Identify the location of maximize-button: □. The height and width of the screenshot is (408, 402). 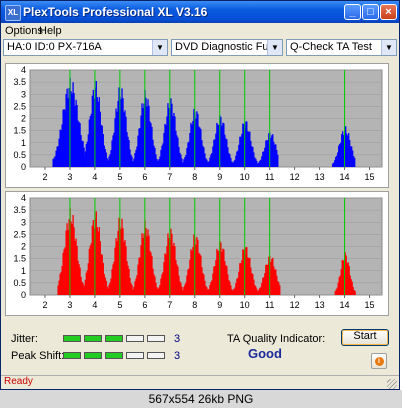
(370, 12).